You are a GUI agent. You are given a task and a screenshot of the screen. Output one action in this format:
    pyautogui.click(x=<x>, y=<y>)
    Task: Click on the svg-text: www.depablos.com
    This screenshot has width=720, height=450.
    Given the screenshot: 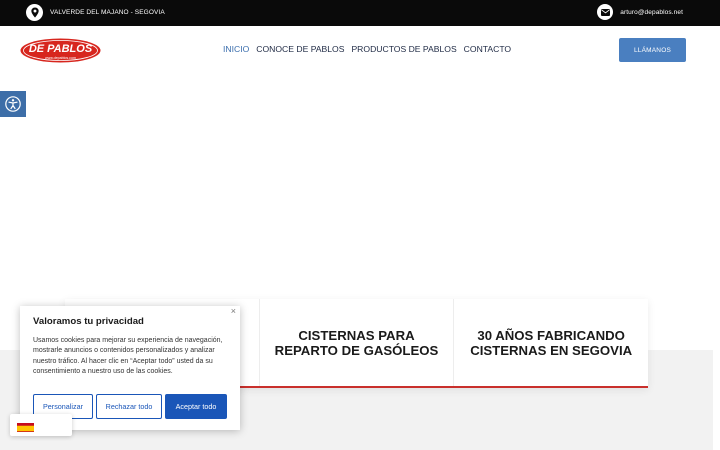 What is the action you would take?
    pyautogui.click(x=60, y=58)
    